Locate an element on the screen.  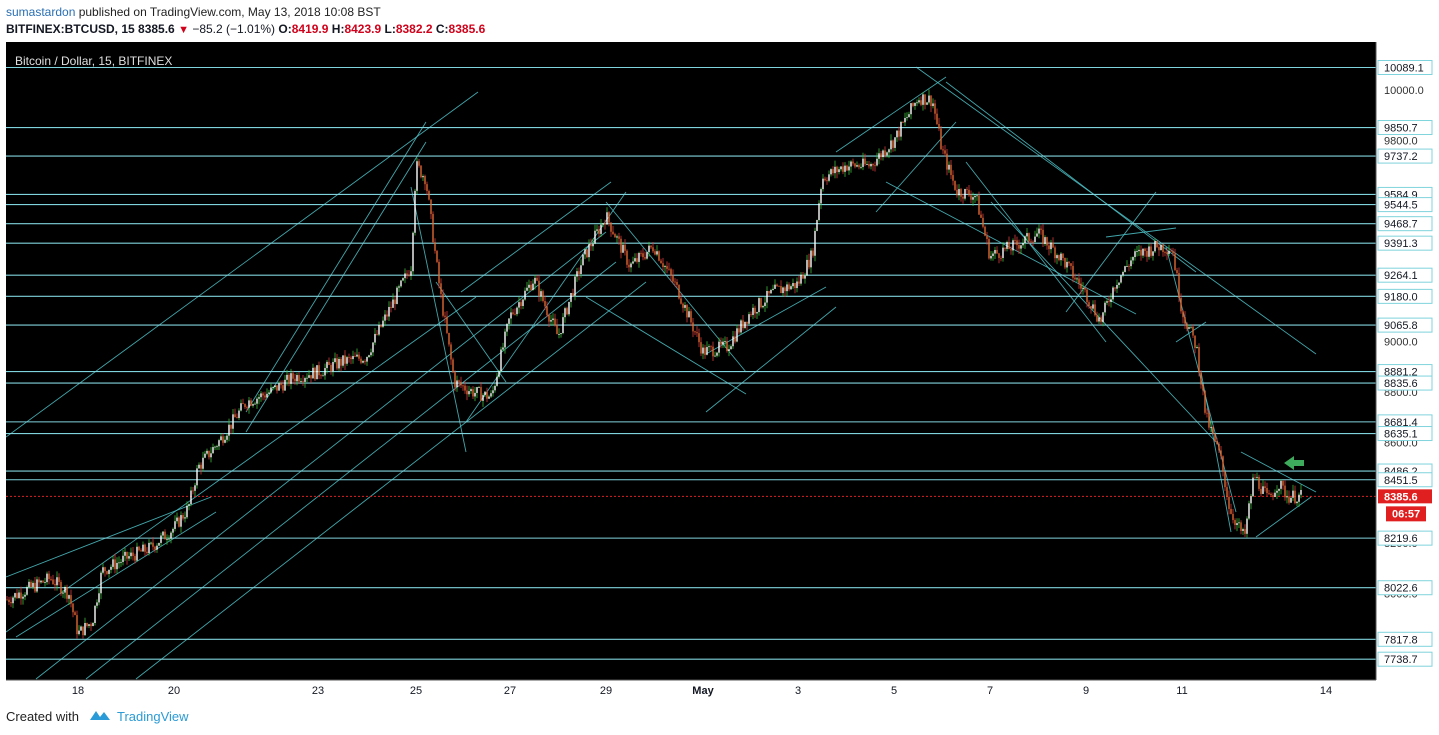
close-value: 8385.6 is located at coordinates (467, 29).